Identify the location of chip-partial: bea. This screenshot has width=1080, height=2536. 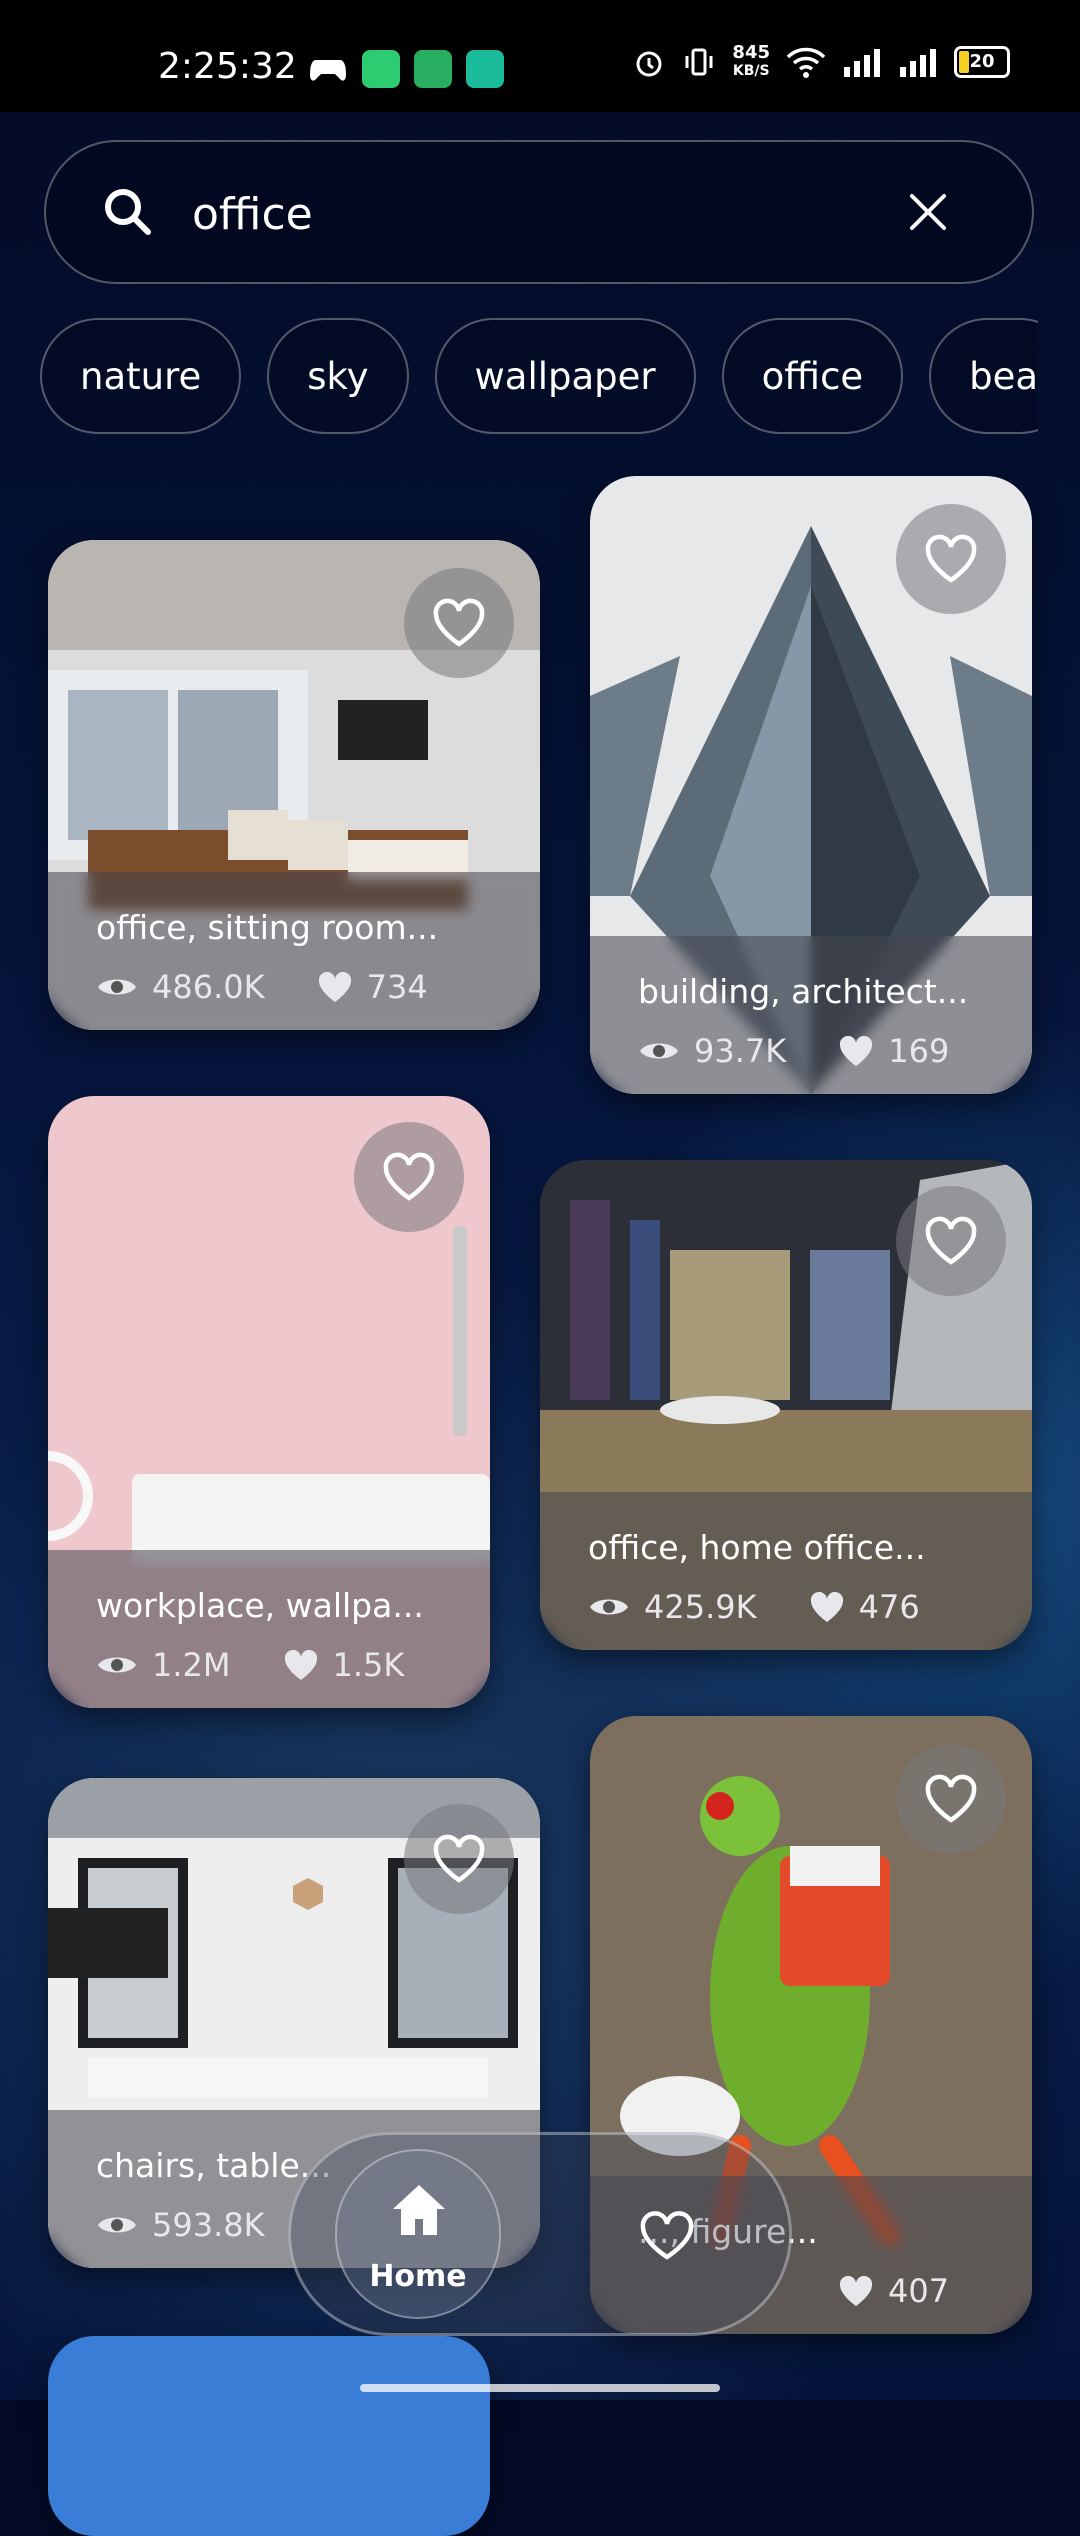
(983, 376).